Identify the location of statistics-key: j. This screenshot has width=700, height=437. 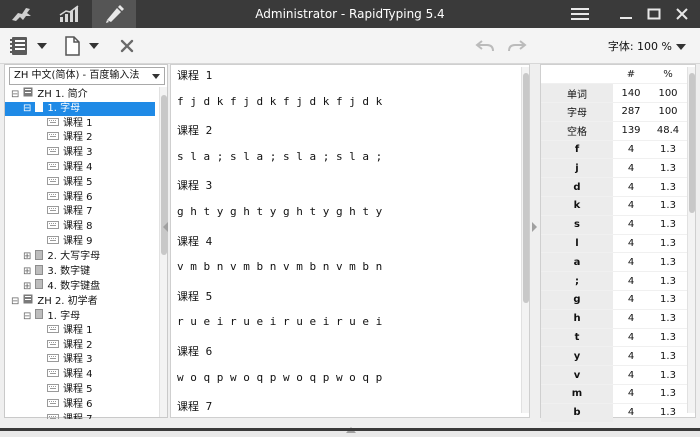
(577, 168).